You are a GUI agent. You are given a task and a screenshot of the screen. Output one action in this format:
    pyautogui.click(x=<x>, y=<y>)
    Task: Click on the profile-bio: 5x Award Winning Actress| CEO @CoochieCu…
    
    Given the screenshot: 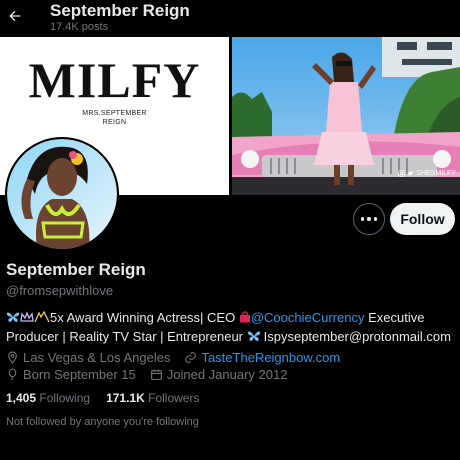 What is the action you would take?
    pyautogui.click(x=230, y=327)
    